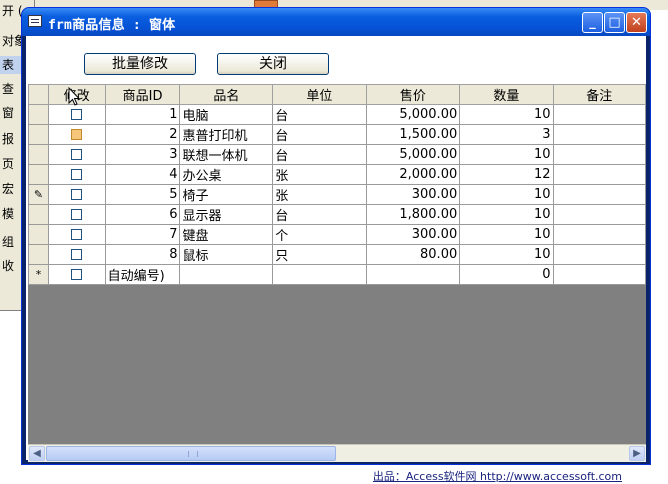  What do you see at coordinates (226, 174) in the screenshot?
I see `name-cell: 办公桌` at bounding box center [226, 174].